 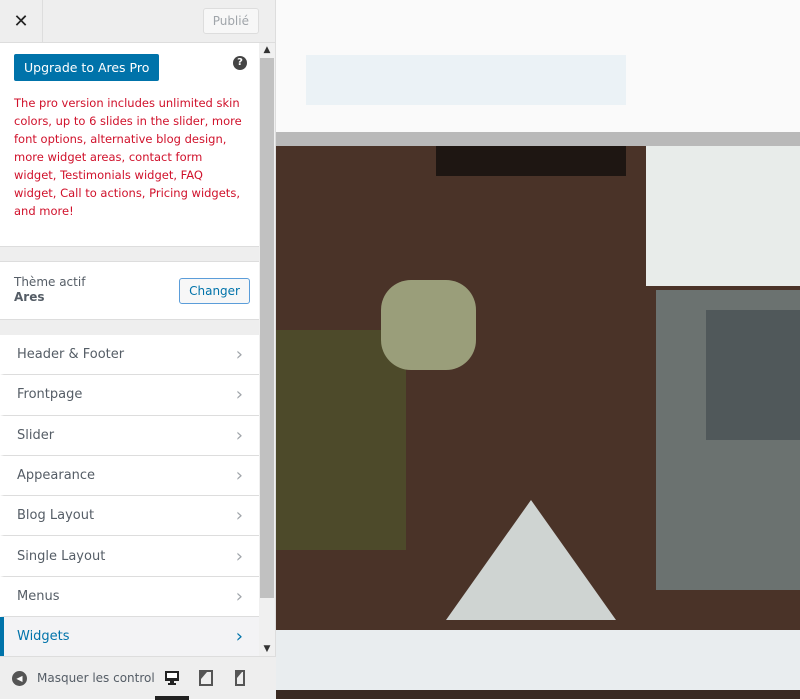 I want to click on preview-logo-area, so click(x=466, y=80).